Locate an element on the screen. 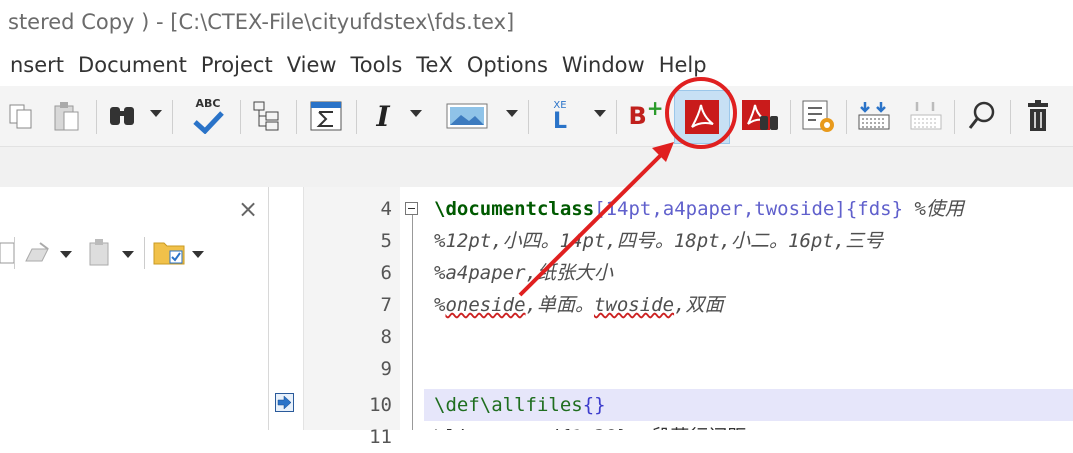  menu-help: Help is located at coordinates (683, 65).